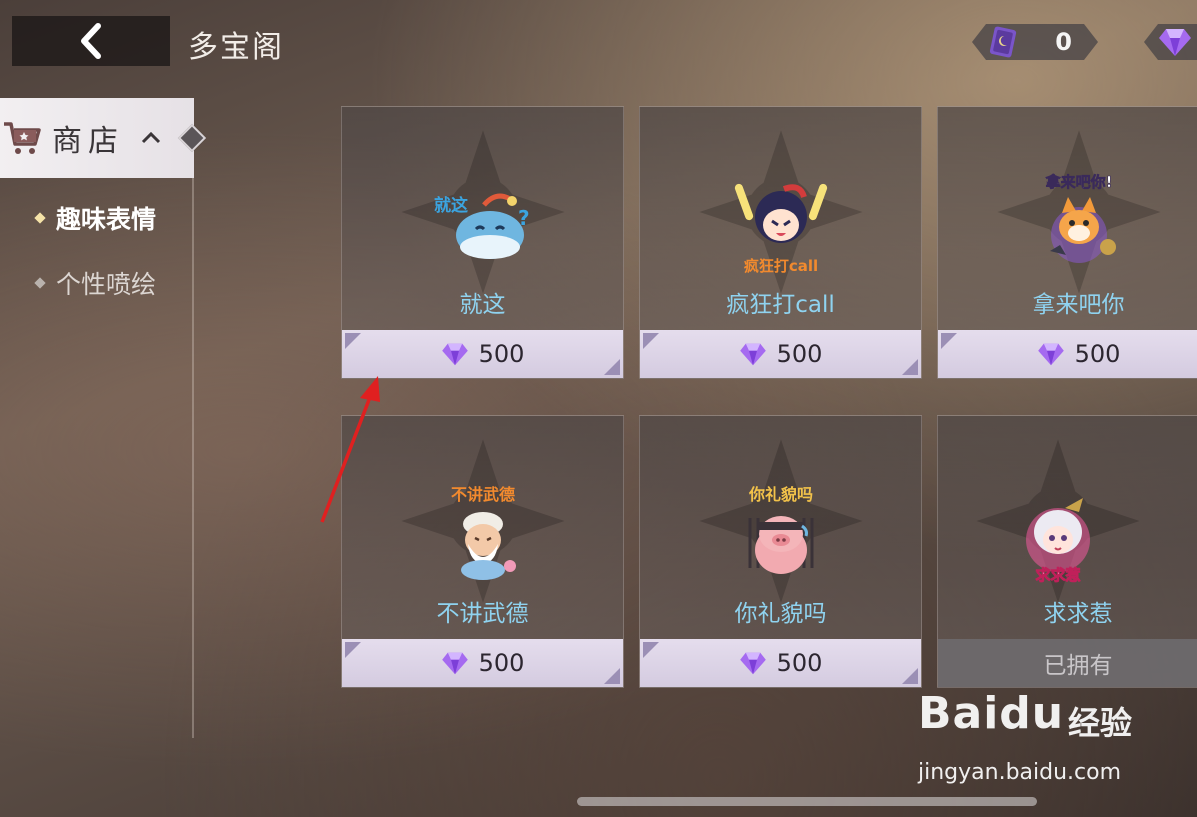  I want to click on watermark-url: jingyan.baidu.com, so click(1020, 772).